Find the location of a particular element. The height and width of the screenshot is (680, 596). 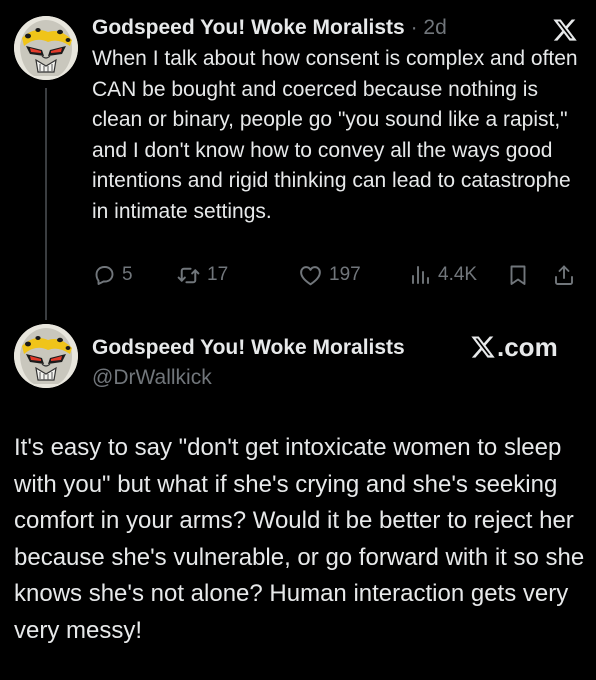

quoted-author-name: Godspeed You! Woke Moralists is located at coordinates (248, 348).